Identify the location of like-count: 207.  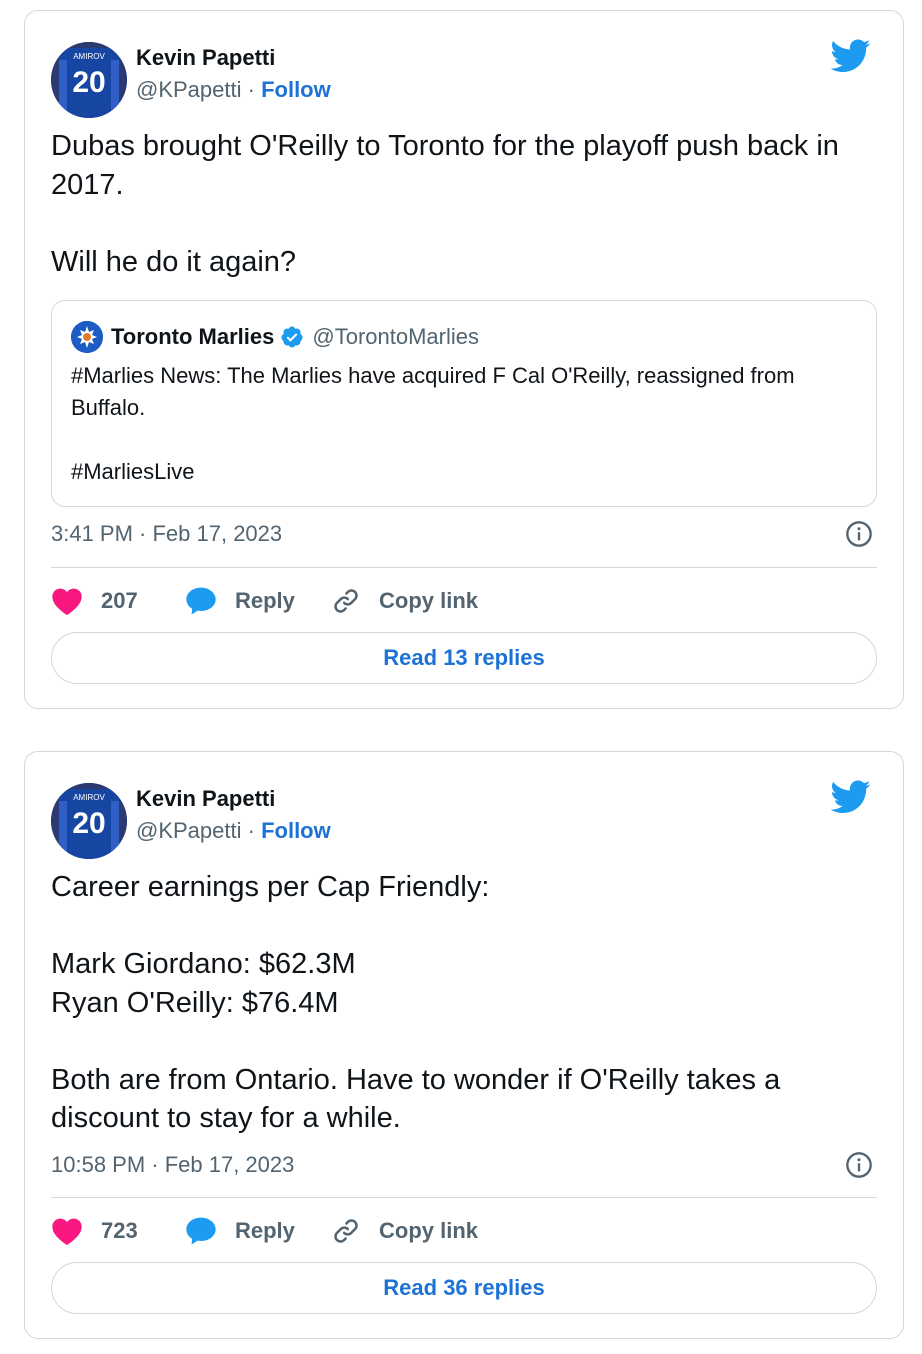
(119, 600).